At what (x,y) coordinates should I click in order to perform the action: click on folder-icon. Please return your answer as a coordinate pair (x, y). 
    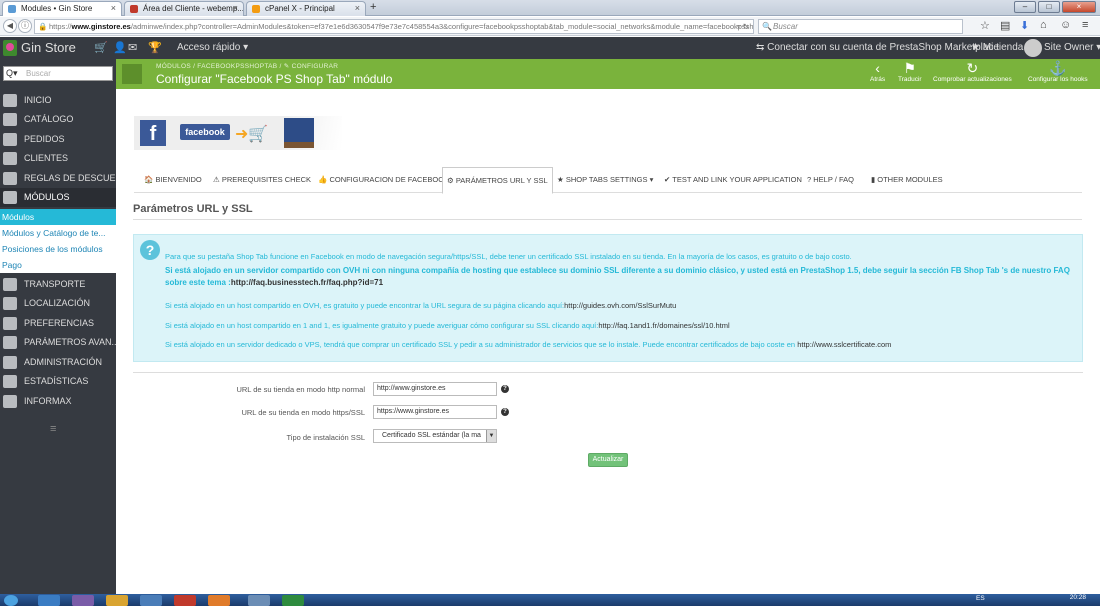
    Looking at the image, I should click on (117, 600).